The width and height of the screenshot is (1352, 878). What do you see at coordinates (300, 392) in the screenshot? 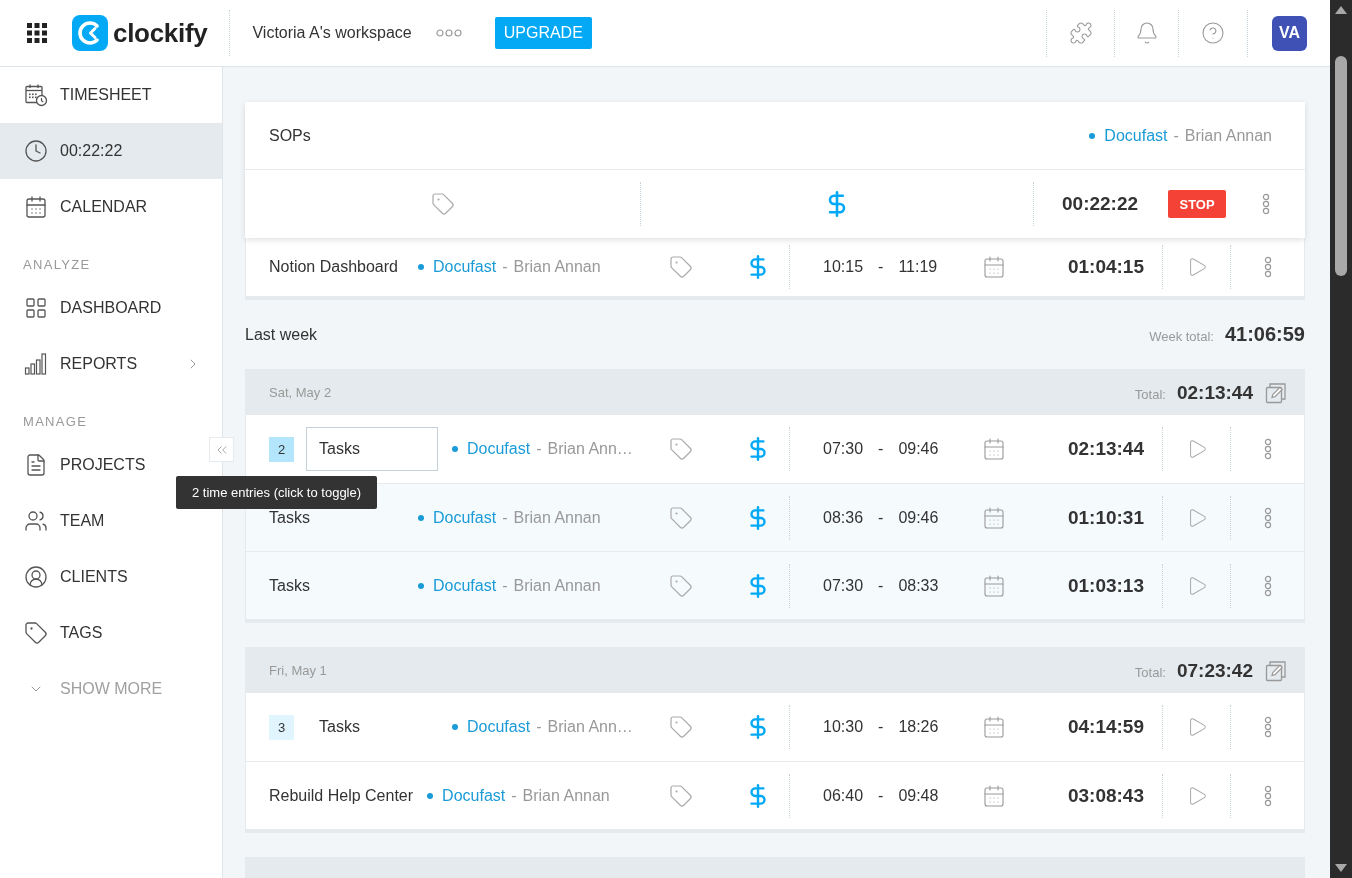
I see `day-date: Sat, May 2` at bounding box center [300, 392].